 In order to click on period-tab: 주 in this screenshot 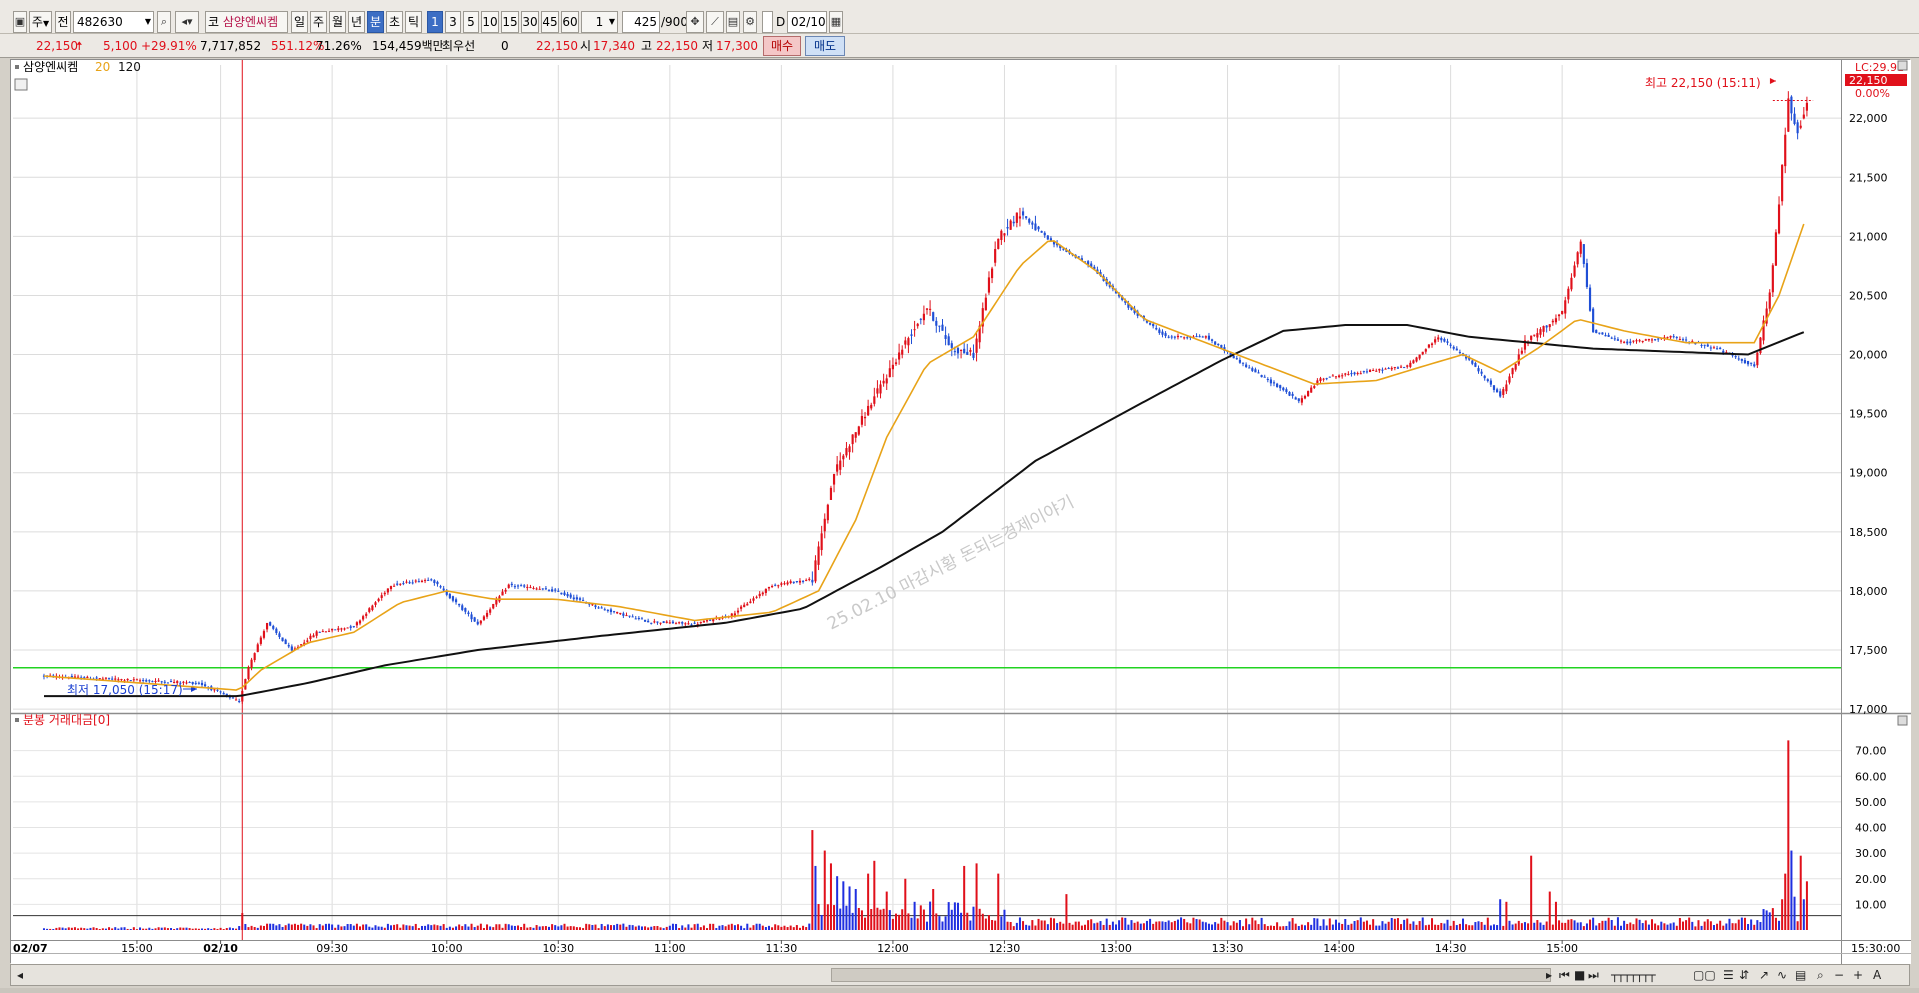, I will do `click(318, 22)`.